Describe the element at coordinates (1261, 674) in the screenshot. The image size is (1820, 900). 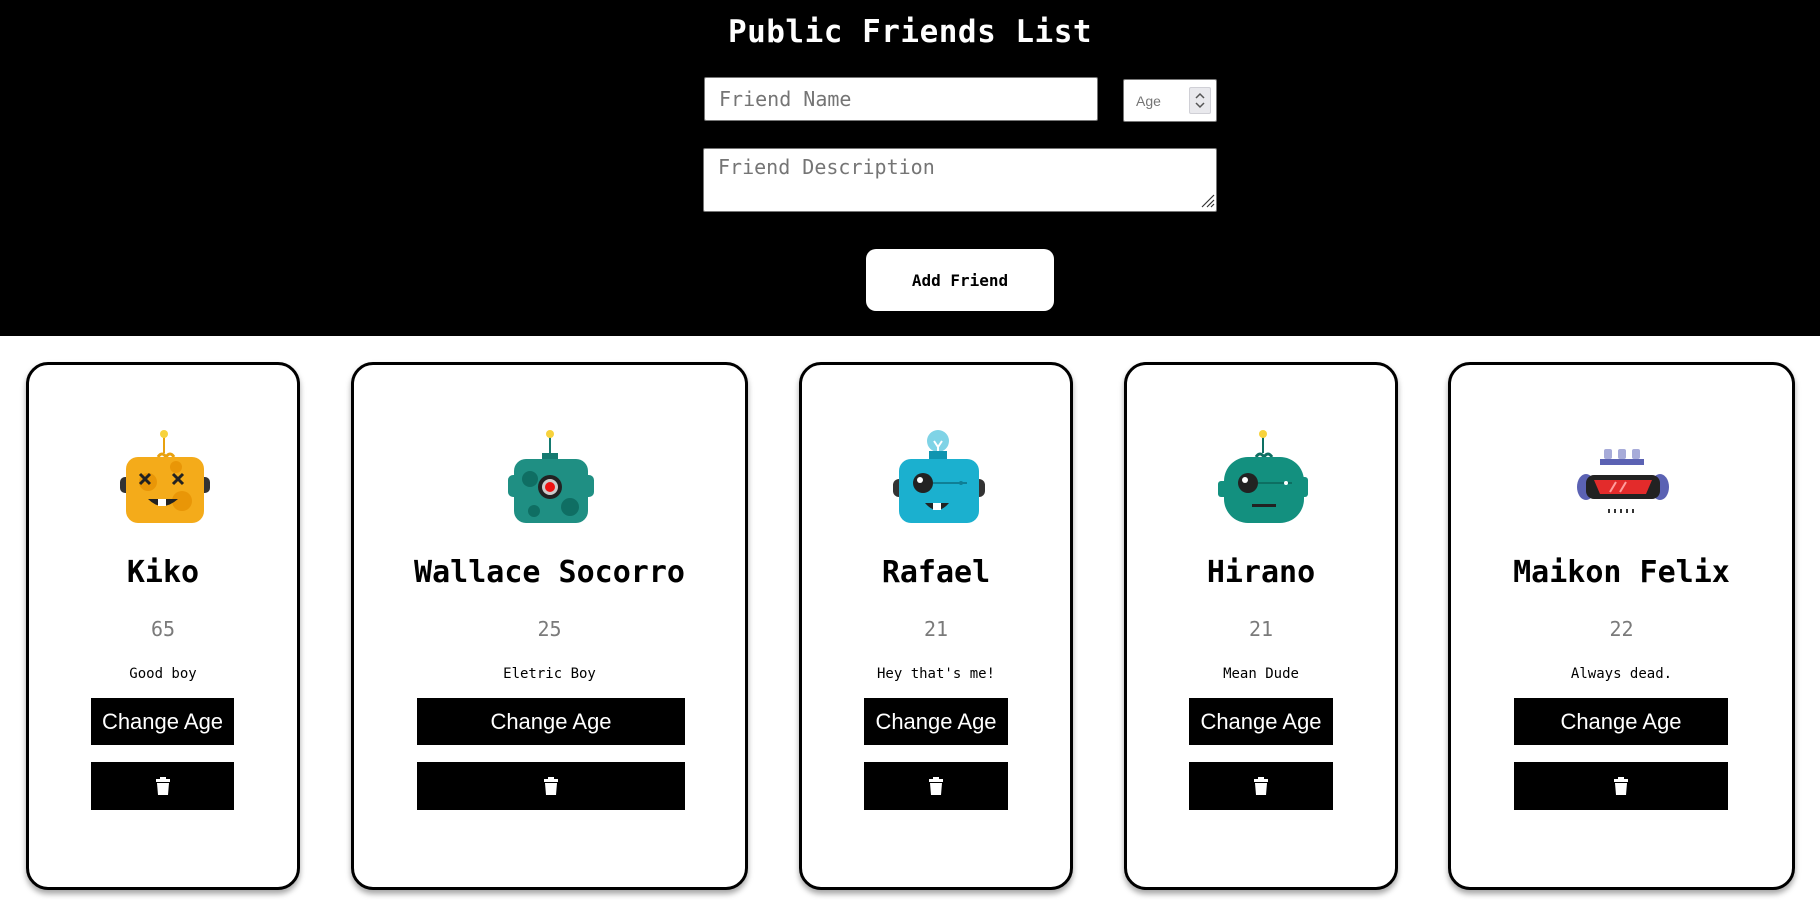
I see `friend-description: Mean Dude` at that location.